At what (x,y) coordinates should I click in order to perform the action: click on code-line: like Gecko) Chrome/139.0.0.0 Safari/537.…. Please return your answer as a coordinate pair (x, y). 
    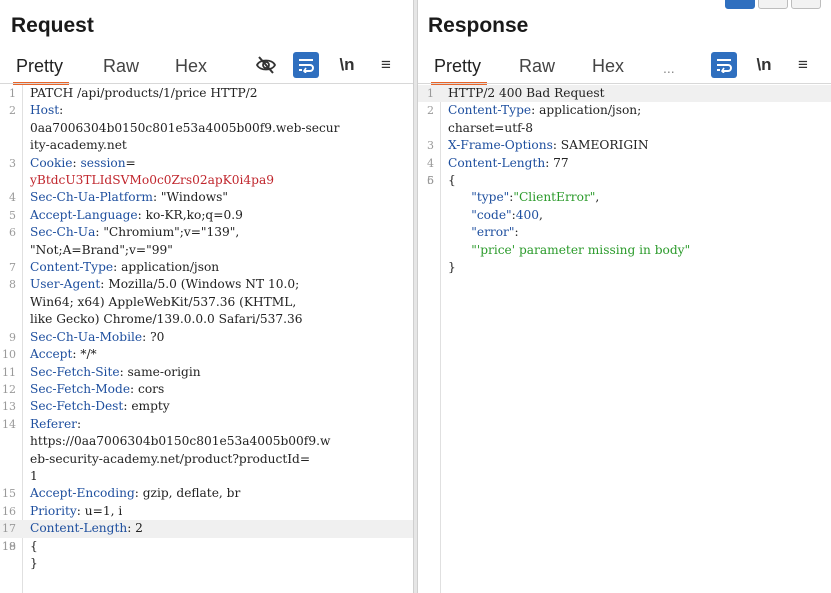
    Looking at the image, I should click on (206, 319).